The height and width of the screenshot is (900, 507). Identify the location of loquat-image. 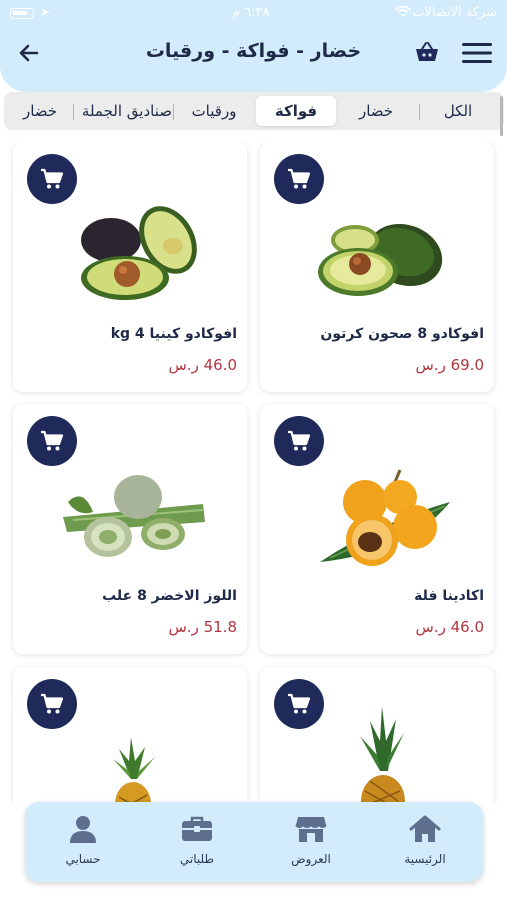
(385, 517).